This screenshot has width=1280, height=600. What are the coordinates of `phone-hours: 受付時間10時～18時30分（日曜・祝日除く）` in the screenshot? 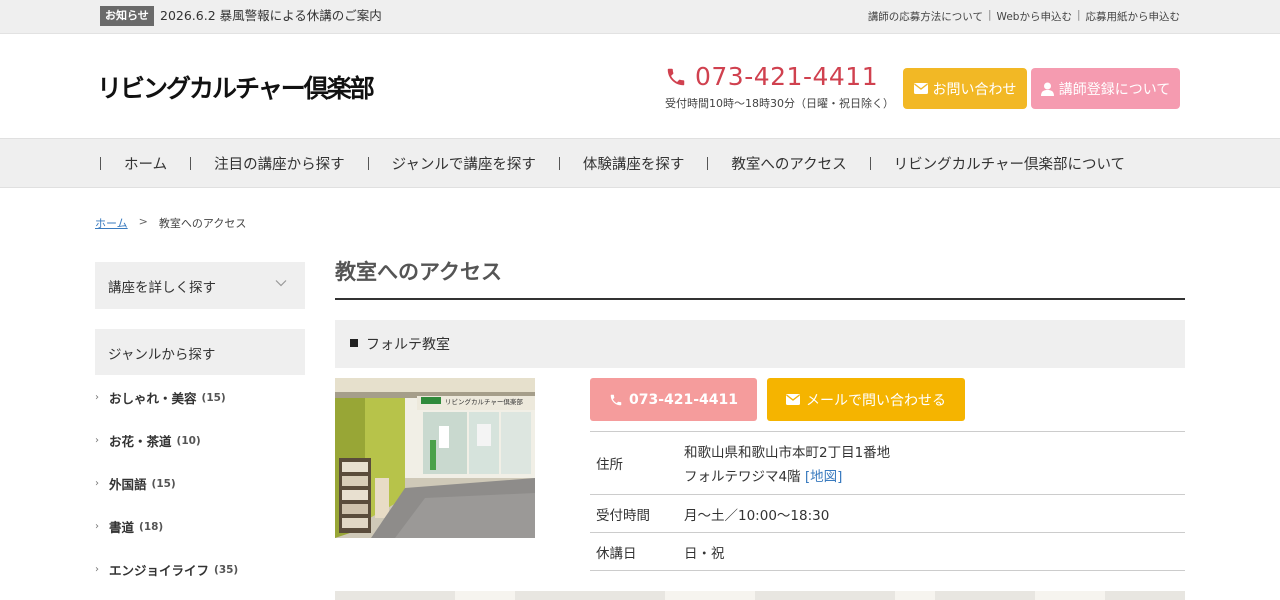 It's located at (779, 103).